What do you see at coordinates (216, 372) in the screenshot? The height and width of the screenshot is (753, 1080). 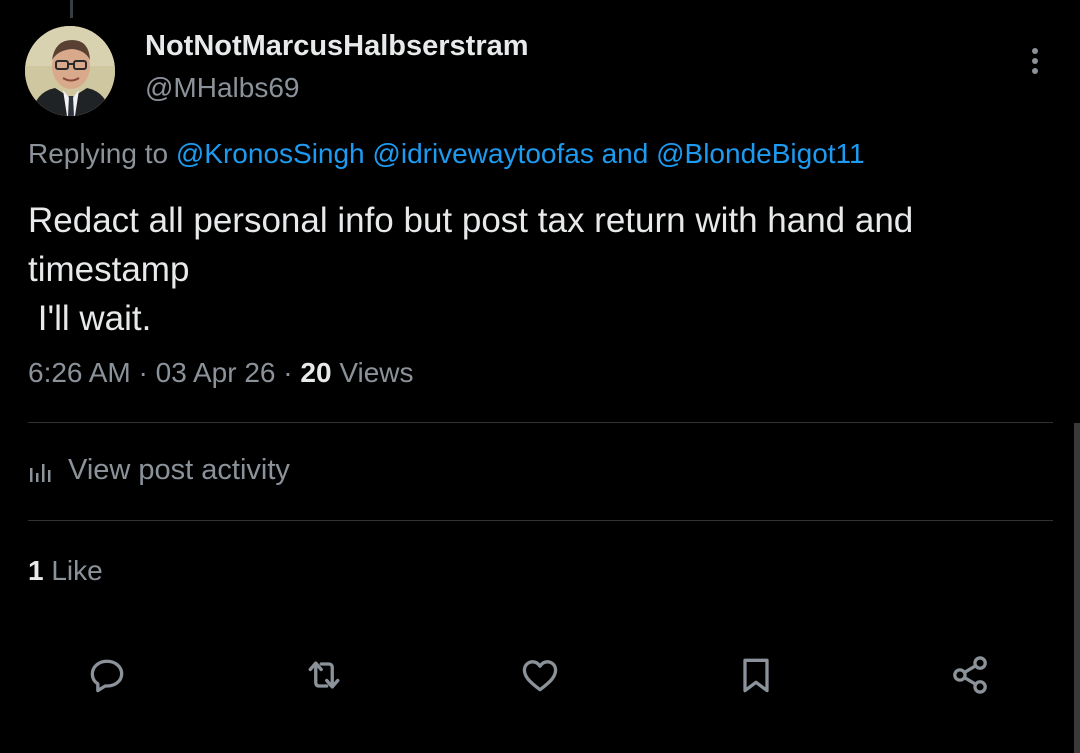 I see `tweet-date: 03 Apr 26` at bounding box center [216, 372].